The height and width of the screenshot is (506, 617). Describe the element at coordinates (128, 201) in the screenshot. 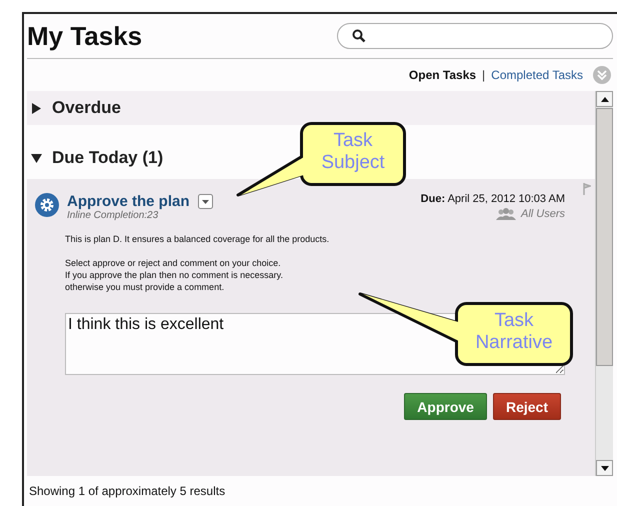

I see `task-subject-link: Approve the plan` at that location.